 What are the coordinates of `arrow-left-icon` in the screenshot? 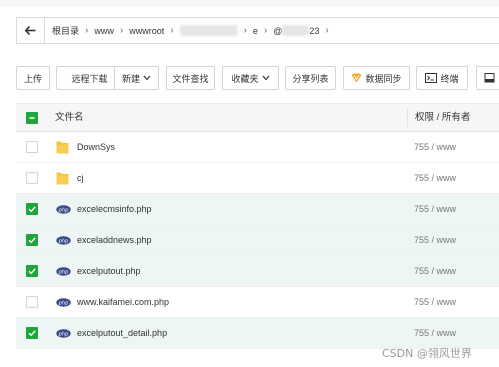 It's located at (30, 30).